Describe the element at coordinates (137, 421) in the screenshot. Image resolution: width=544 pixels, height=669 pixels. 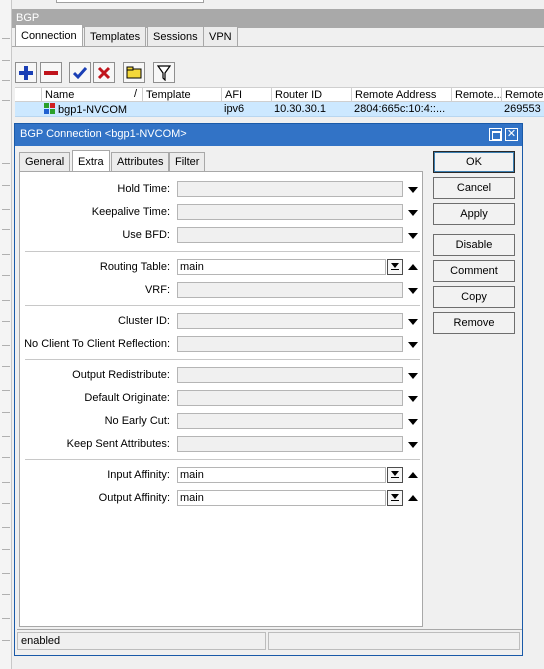
I see `no-early-cut-label: No Early Cut:` at that location.